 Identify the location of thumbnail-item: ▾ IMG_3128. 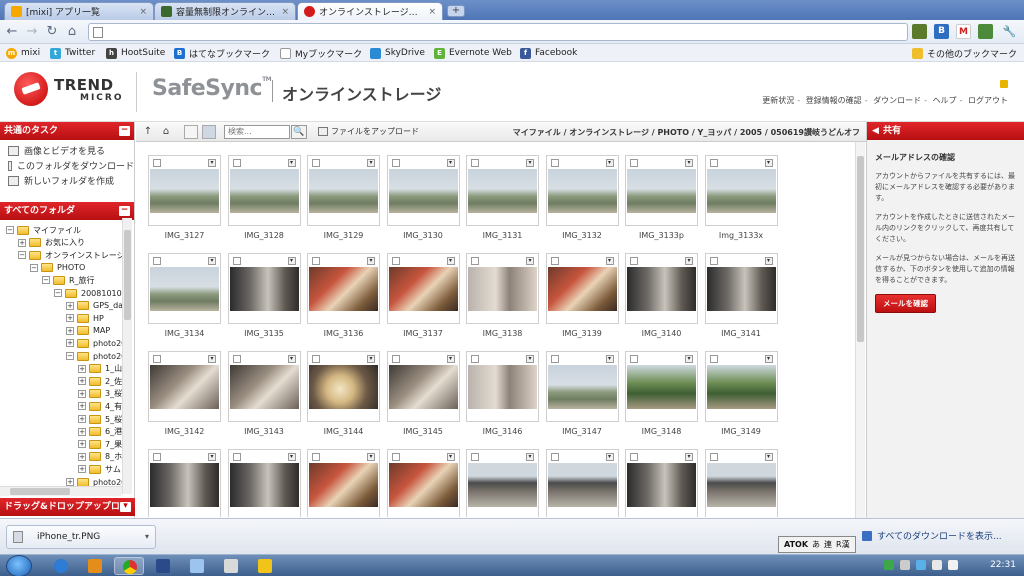
(264, 200).